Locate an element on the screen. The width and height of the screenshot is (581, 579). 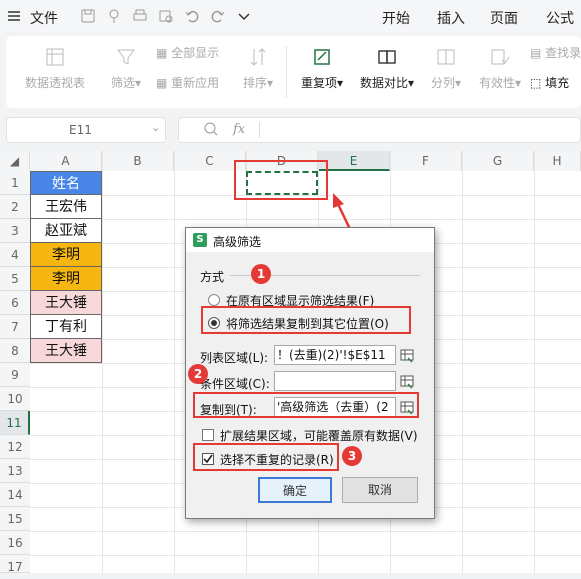
list-range-label: 列表区域(L): is located at coordinates (234, 358).